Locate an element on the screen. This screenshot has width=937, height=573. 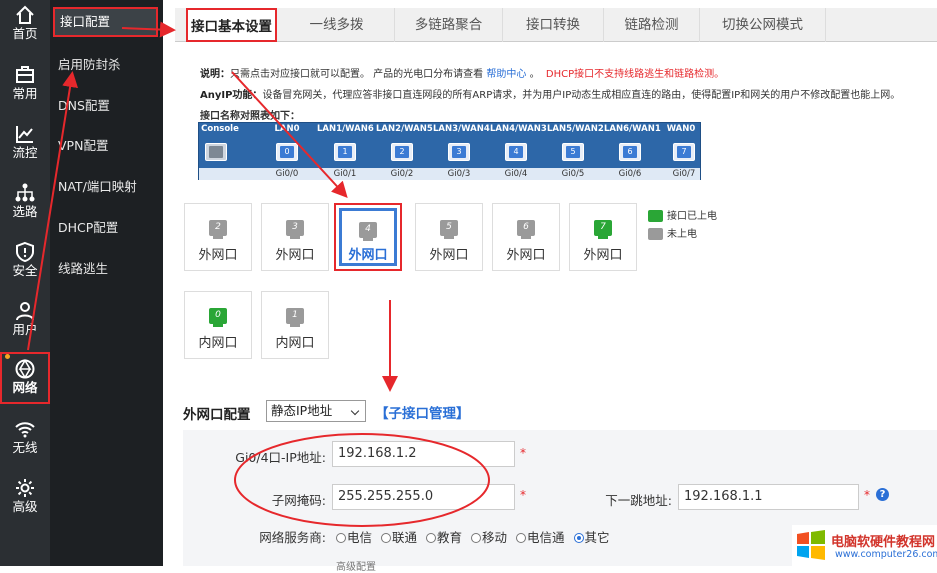
isp-radio-group: 电信 联通 教育 移动 电信通 其它 is located at coordinates (475, 536).